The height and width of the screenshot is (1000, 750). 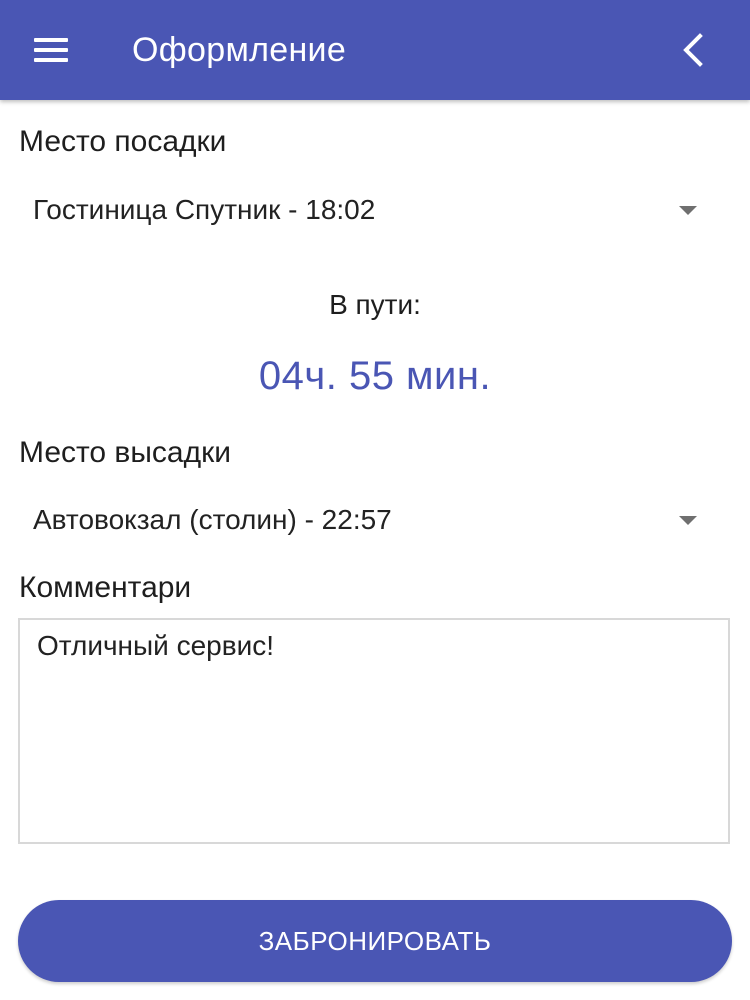 What do you see at coordinates (375, 376) in the screenshot?
I see `travel-time-value: 04ч. 55 мин.` at bounding box center [375, 376].